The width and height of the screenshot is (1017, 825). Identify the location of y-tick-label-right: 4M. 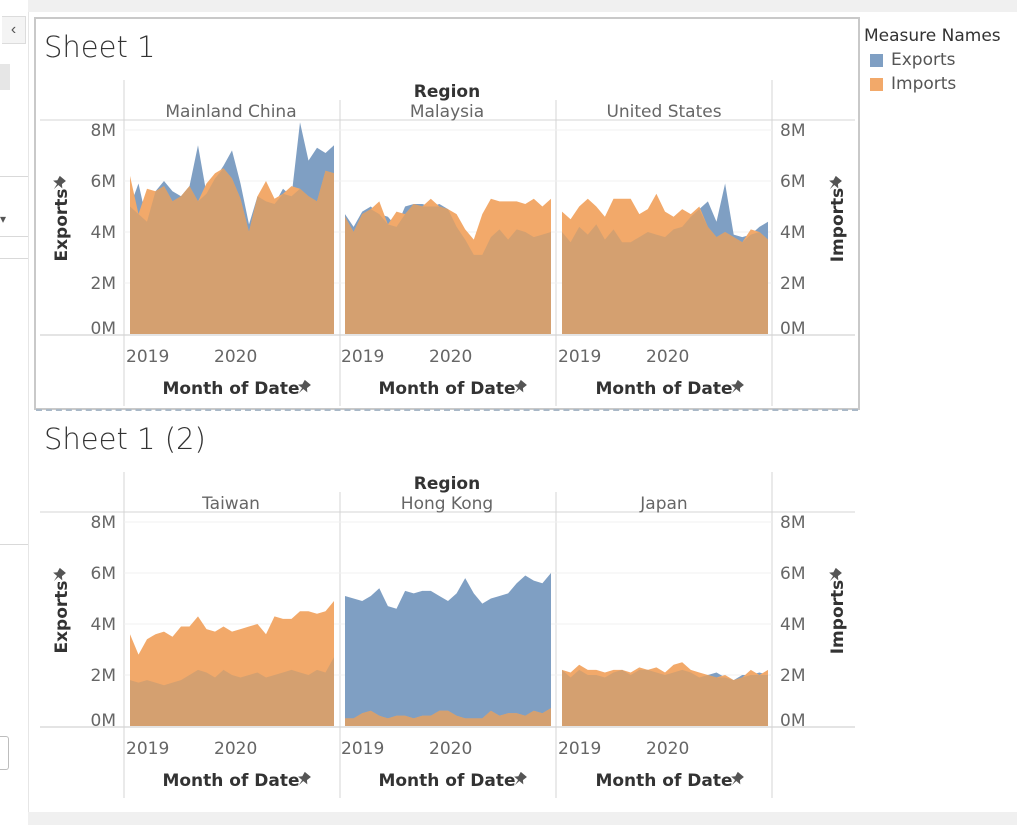
(792, 625).